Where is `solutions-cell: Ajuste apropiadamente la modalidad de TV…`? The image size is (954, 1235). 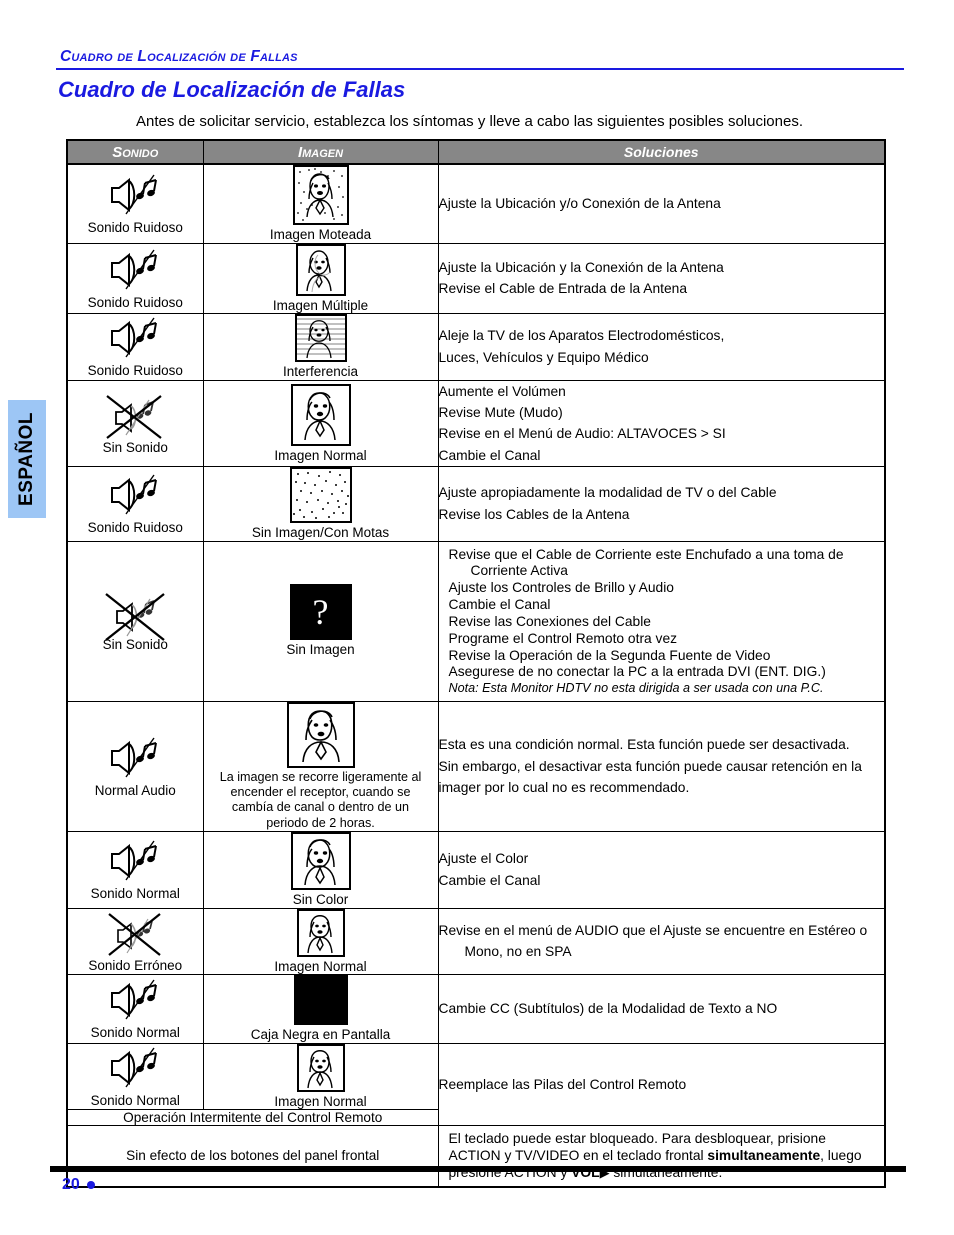
solutions-cell: Ajuste apropiadamente la modalidad de TV… is located at coordinates (661, 504).